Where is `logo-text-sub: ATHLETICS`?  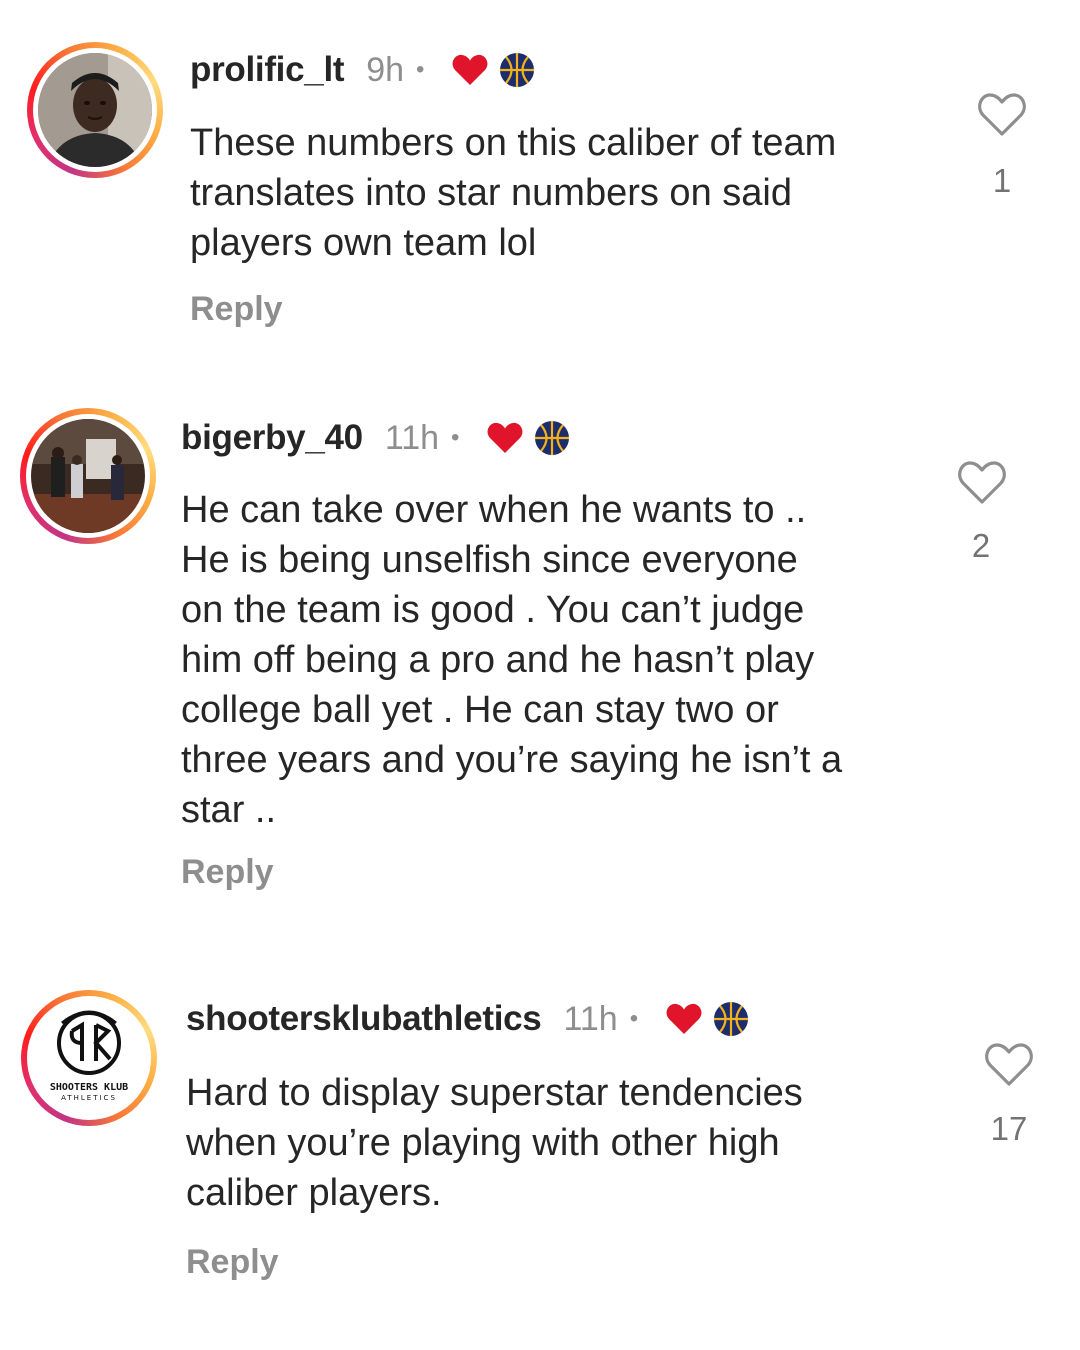
logo-text-sub: ATHLETICS is located at coordinates (89, 1098).